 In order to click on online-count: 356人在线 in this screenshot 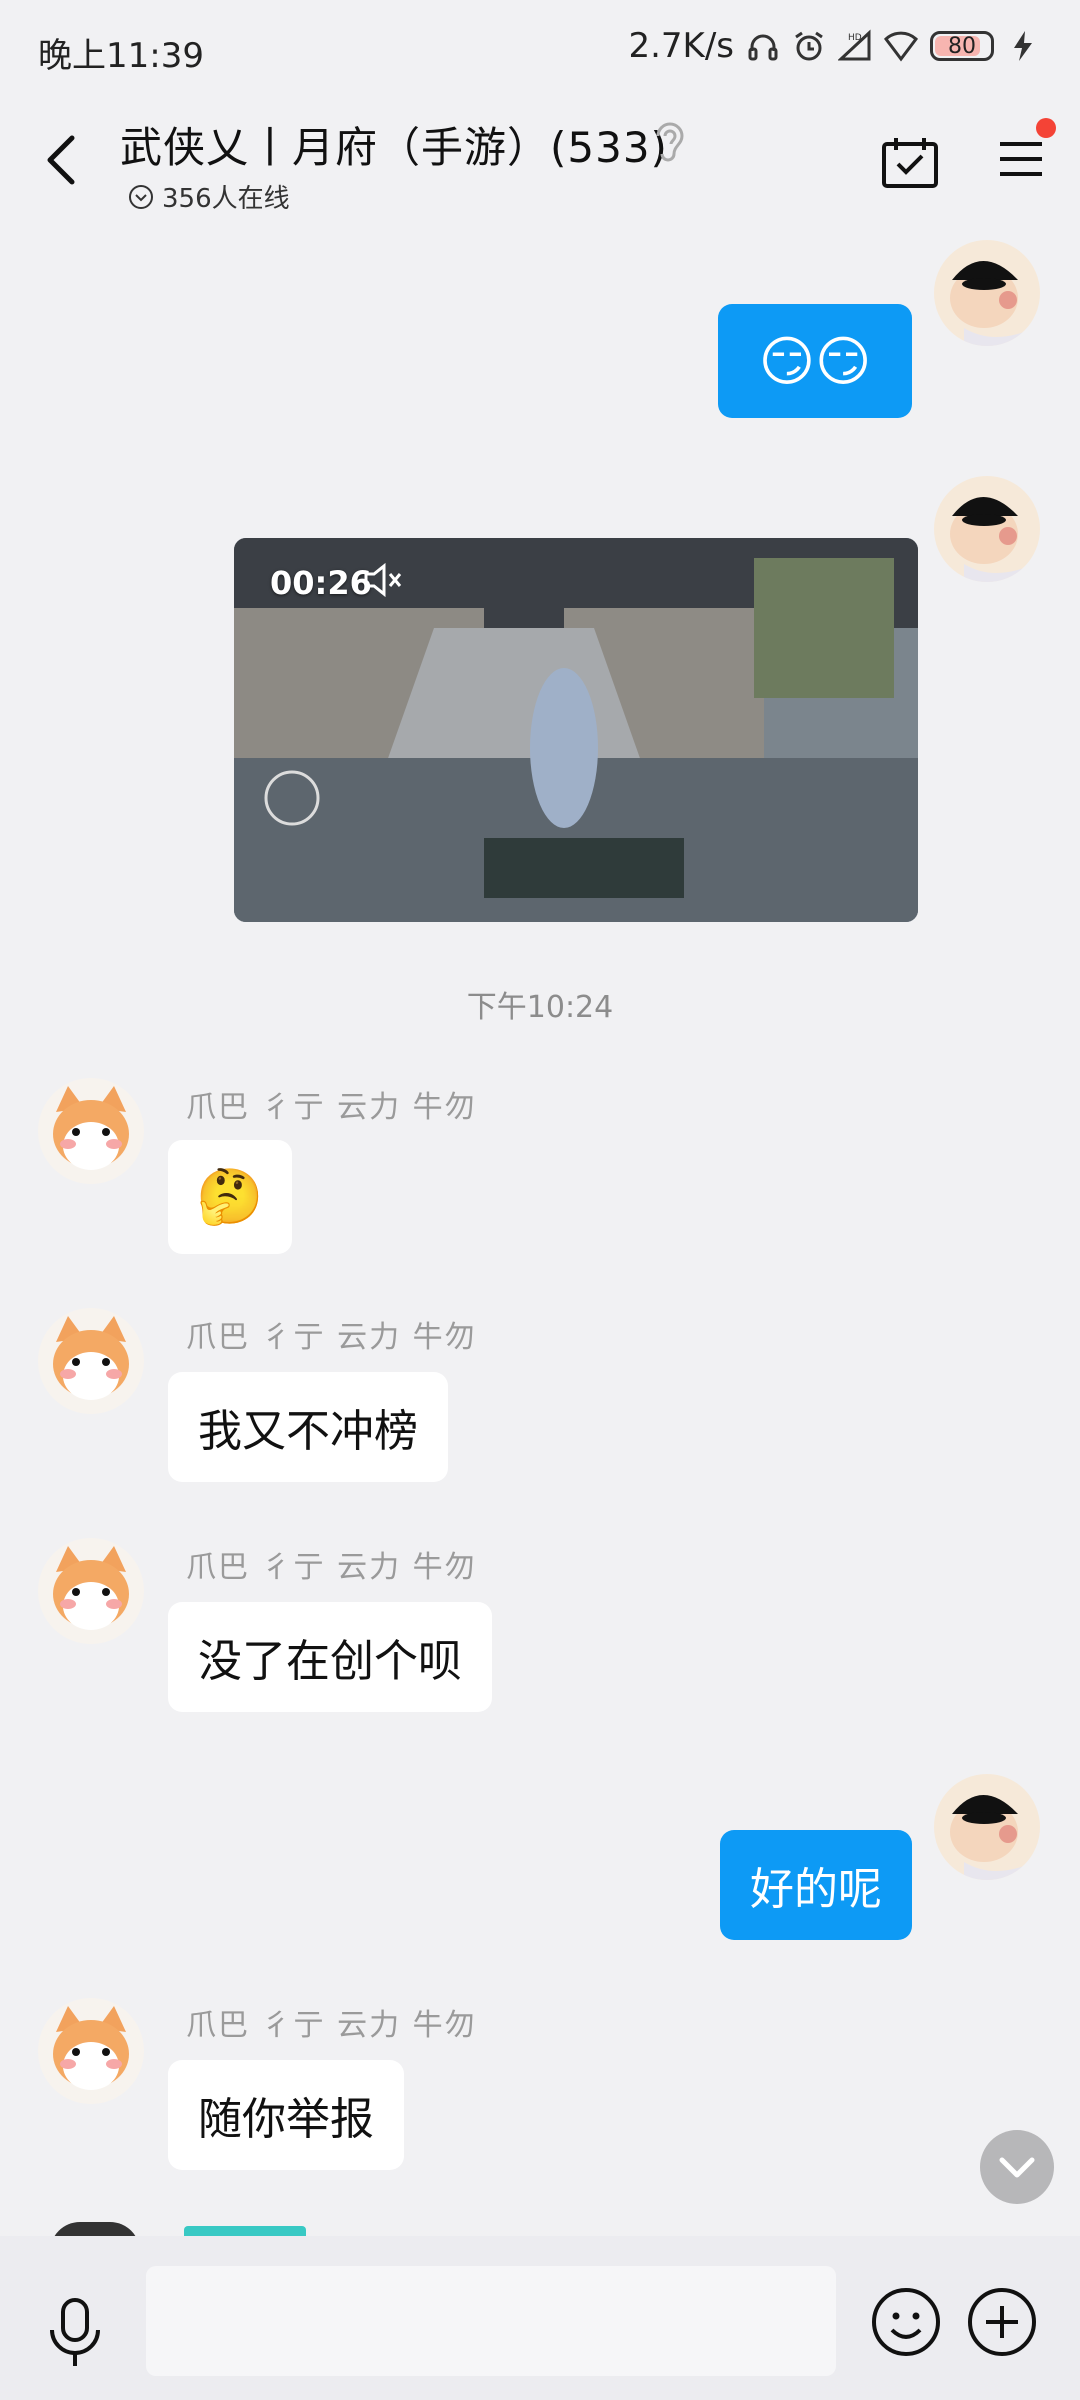, I will do `click(209, 196)`.